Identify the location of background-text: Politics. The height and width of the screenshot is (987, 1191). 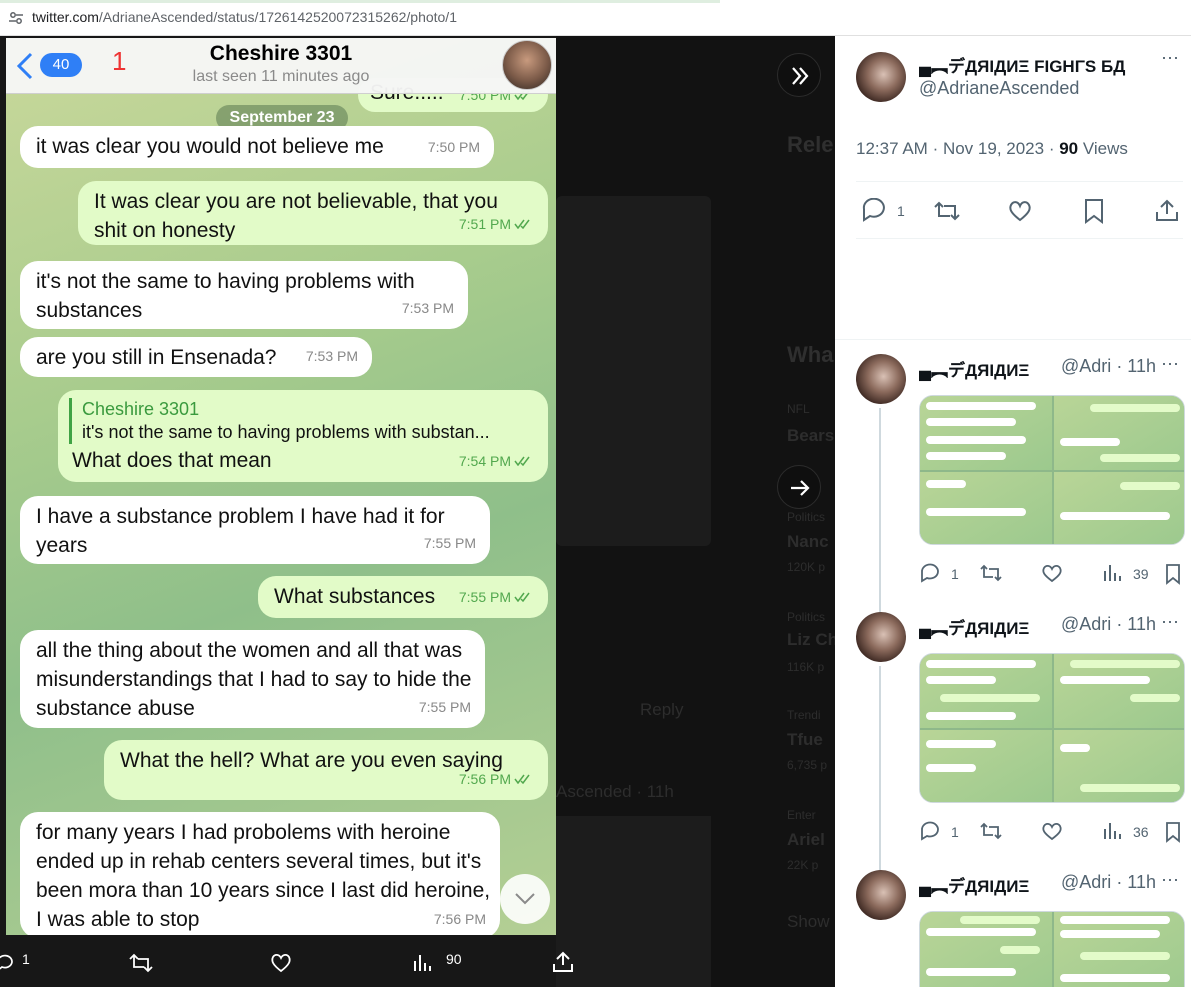
(806, 617).